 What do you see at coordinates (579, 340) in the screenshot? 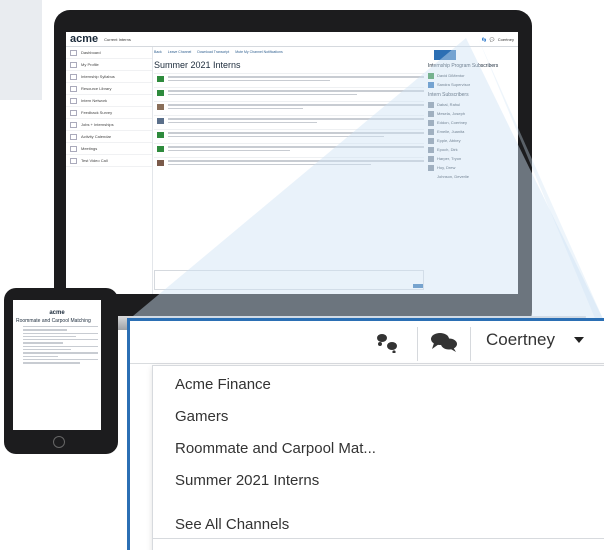
I see `caret-down-icon` at bounding box center [579, 340].